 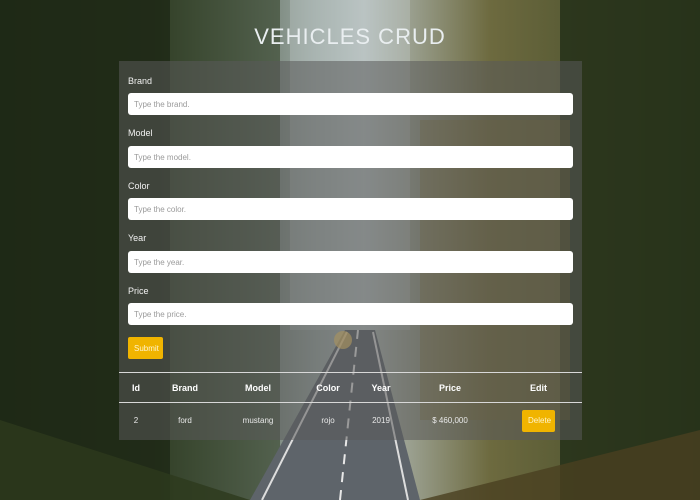 I want to click on submit-button: Submit, so click(x=145, y=348).